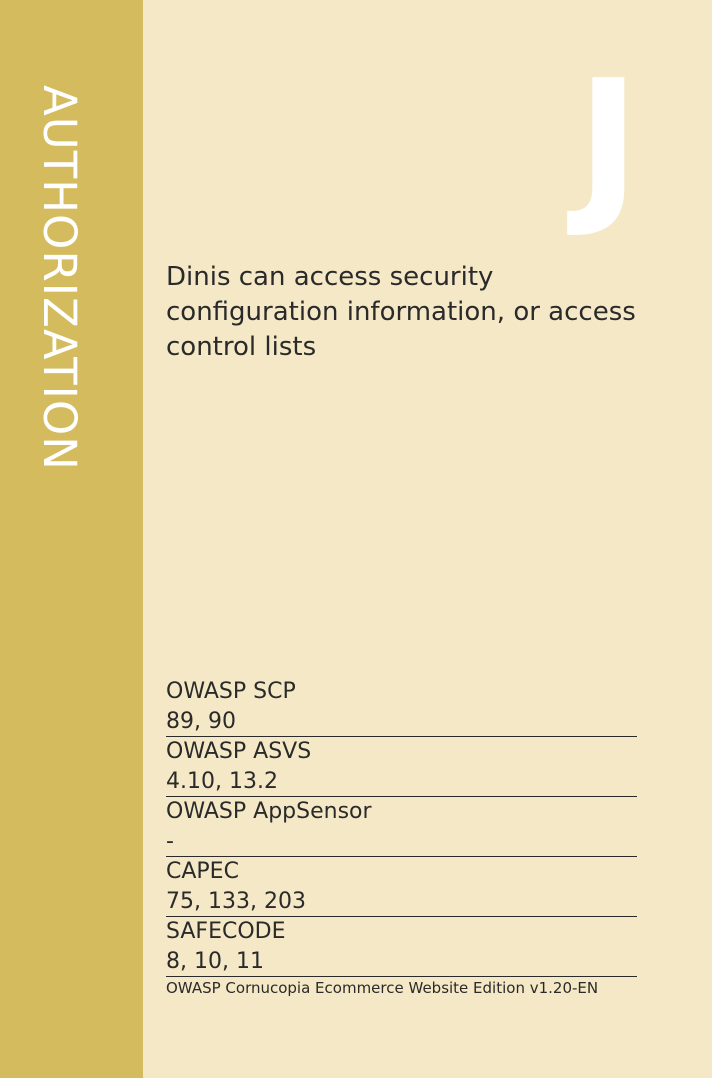 This screenshot has width=712, height=1078. What do you see at coordinates (269, 811) in the screenshot?
I see `reference-name: OWASP AppSensor` at bounding box center [269, 811].